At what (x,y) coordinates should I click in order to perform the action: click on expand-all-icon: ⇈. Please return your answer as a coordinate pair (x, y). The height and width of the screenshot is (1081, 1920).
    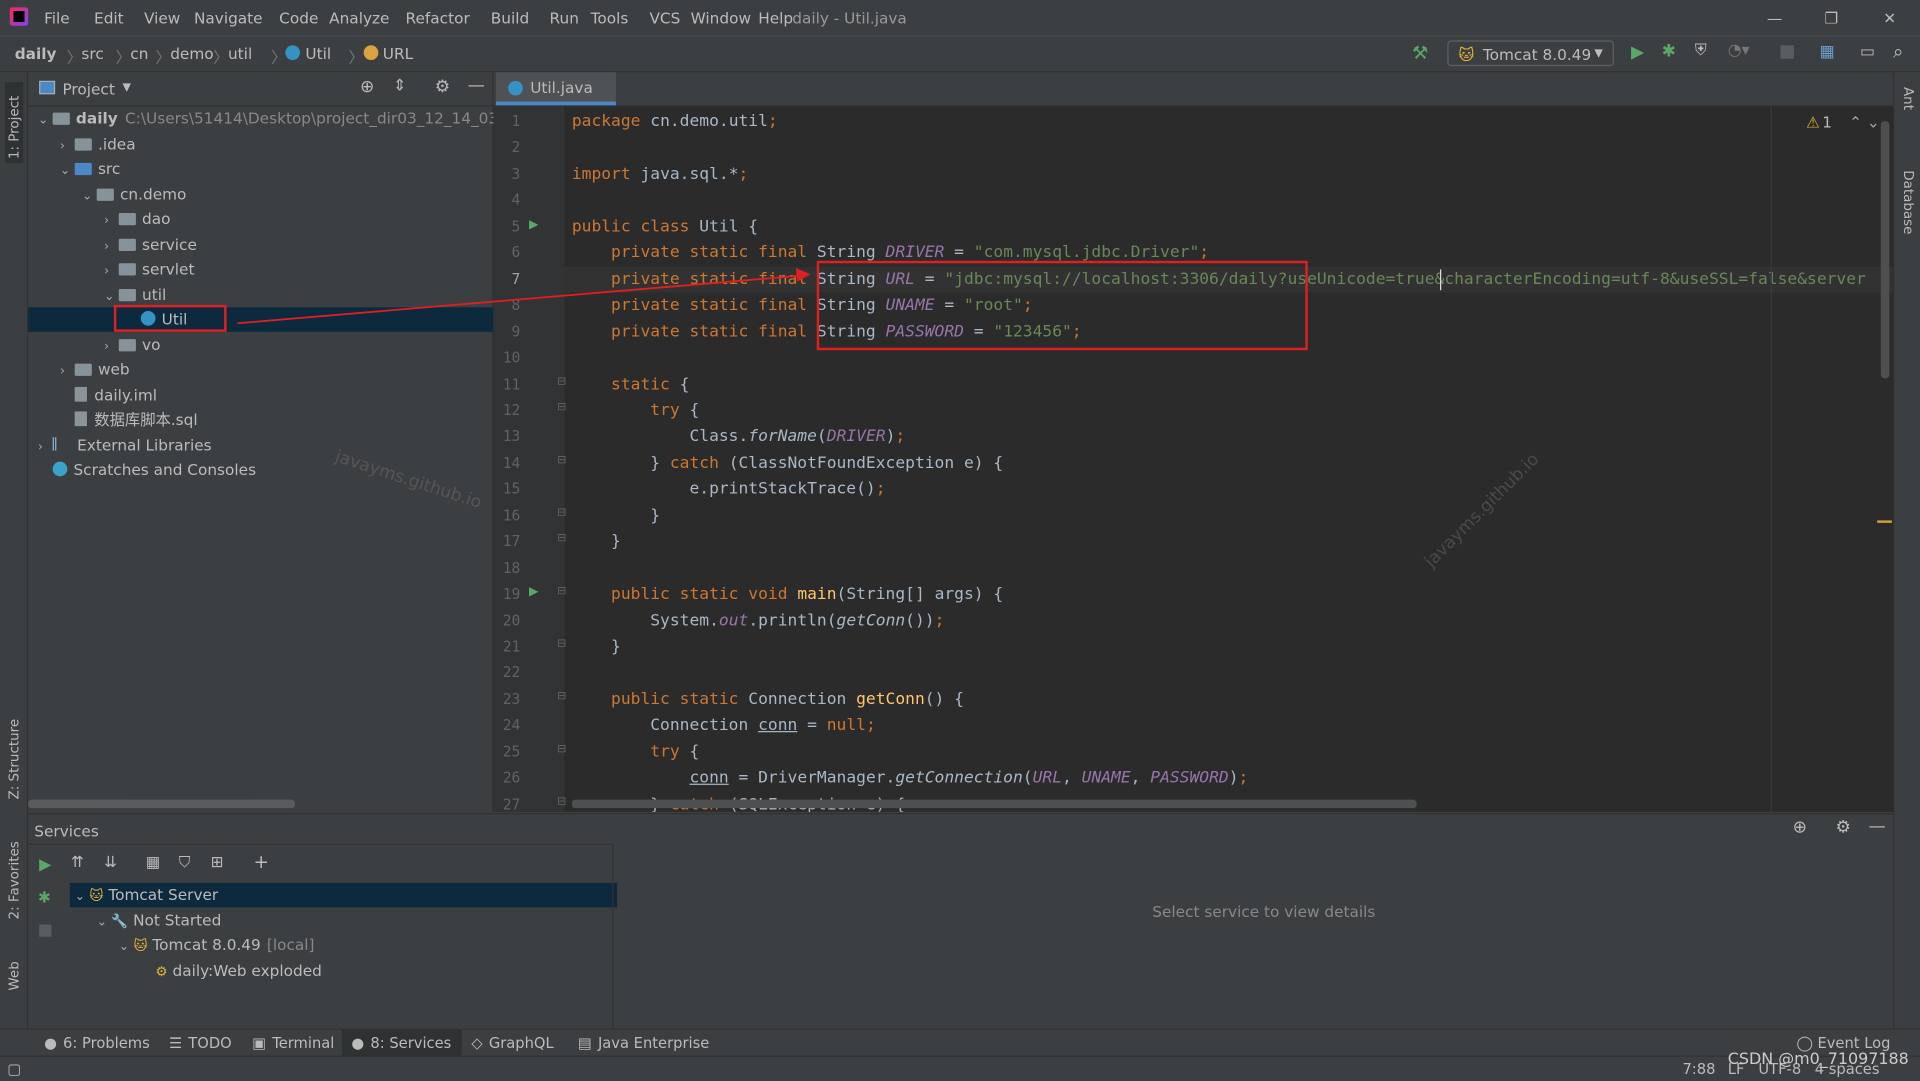
    Looking at the image, I should click on (77, 861).